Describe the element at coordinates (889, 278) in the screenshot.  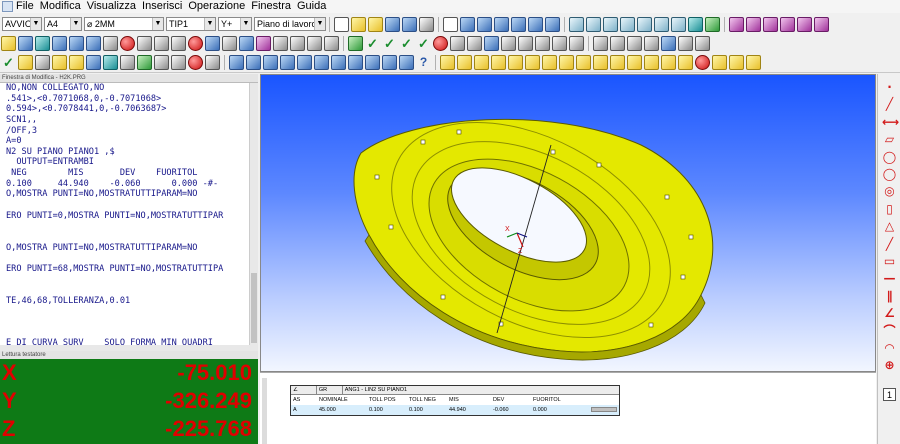
I see `straightness-icon: —` at that location.